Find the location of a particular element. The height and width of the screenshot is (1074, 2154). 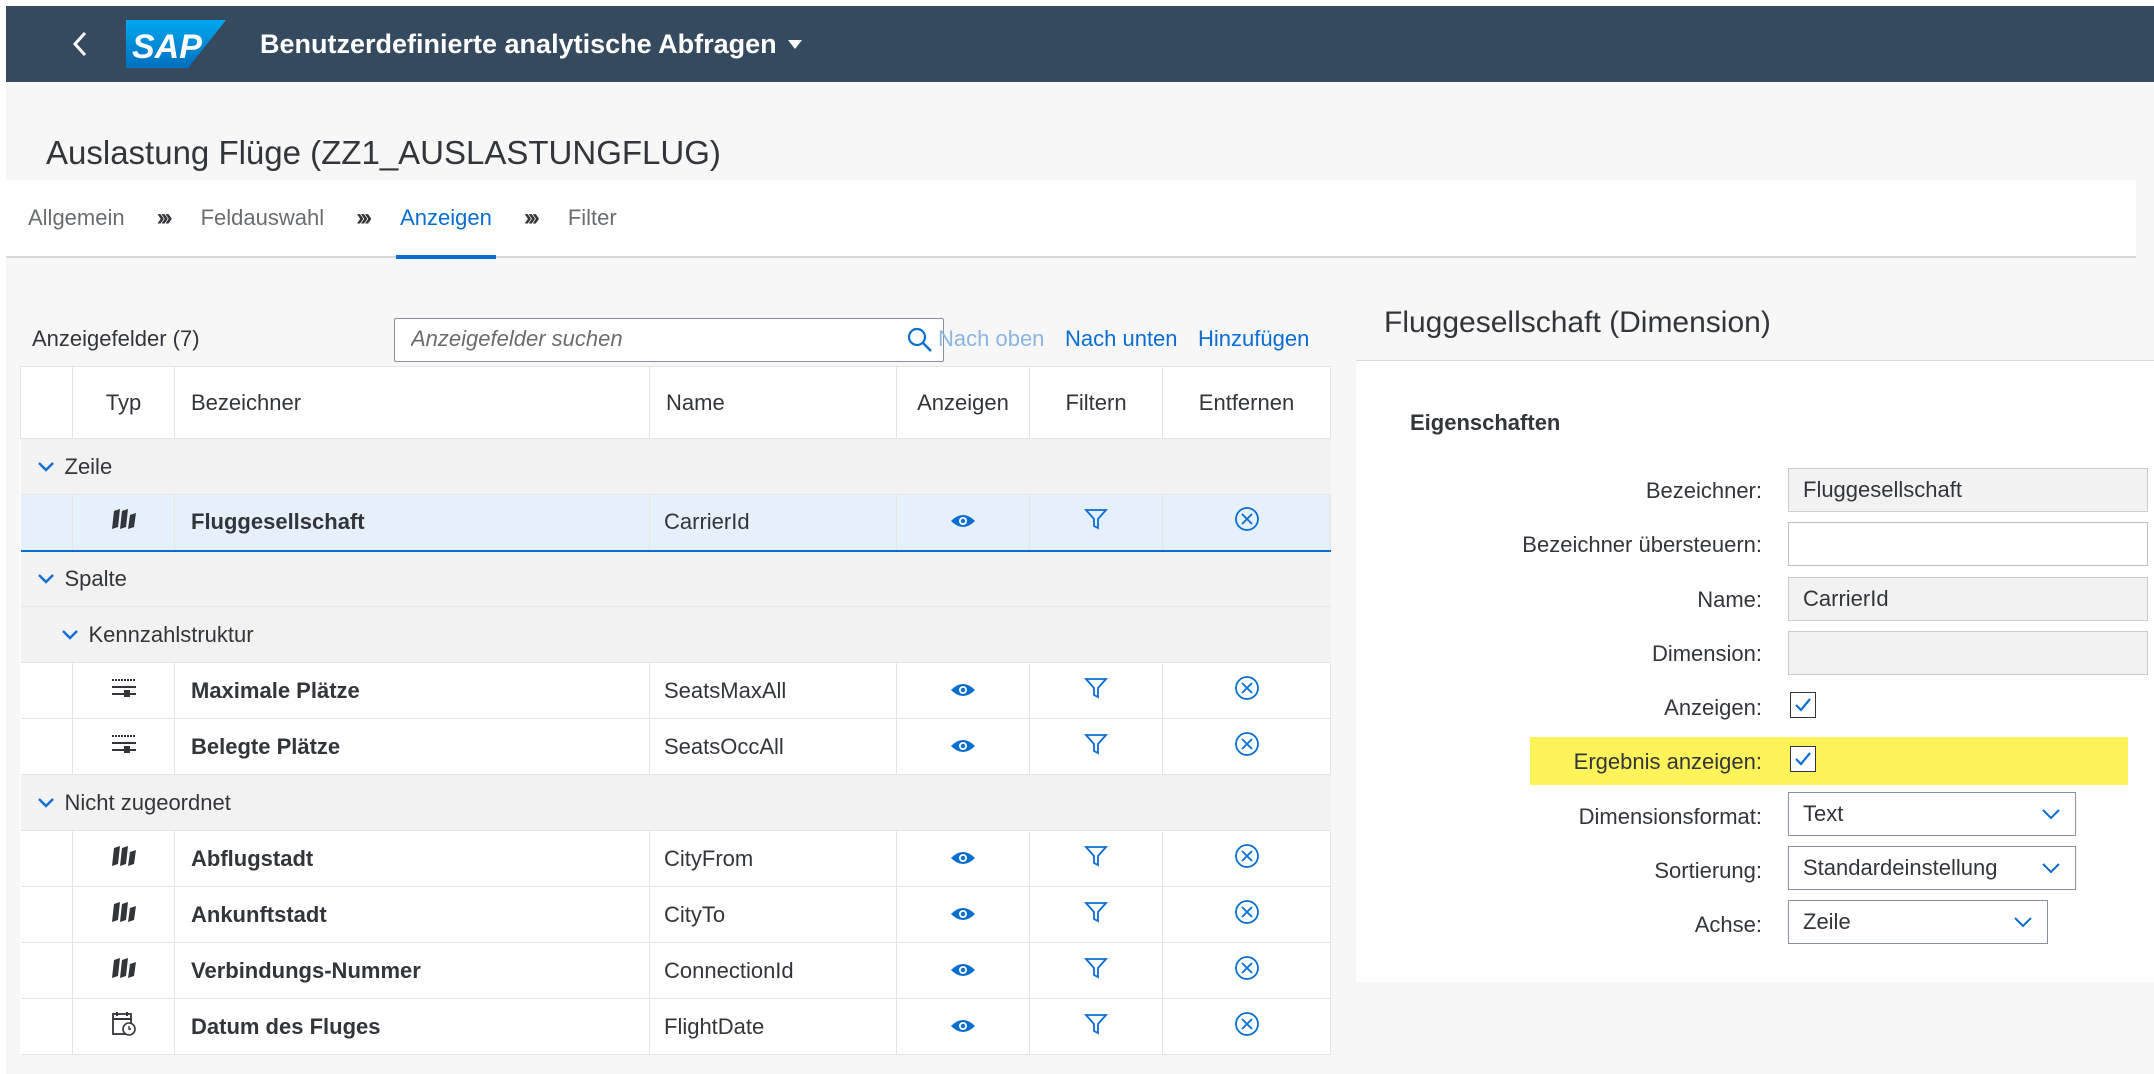

search-input is located at coordinates (651, 339).